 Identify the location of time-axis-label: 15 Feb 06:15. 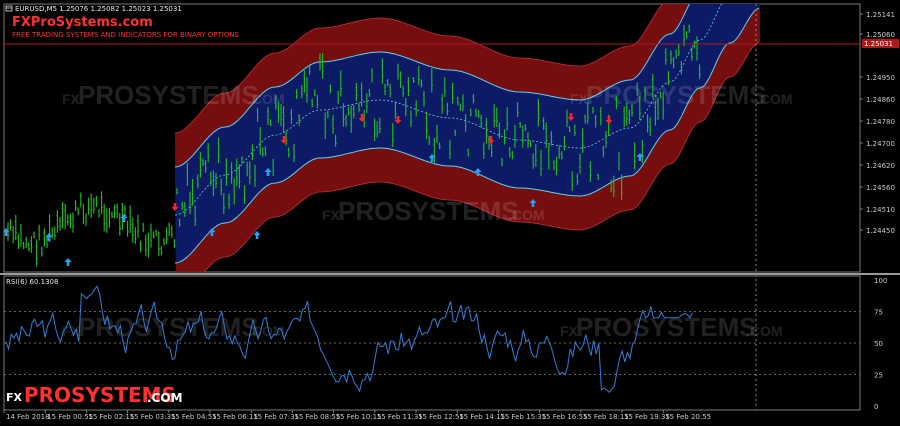
(235, 417).